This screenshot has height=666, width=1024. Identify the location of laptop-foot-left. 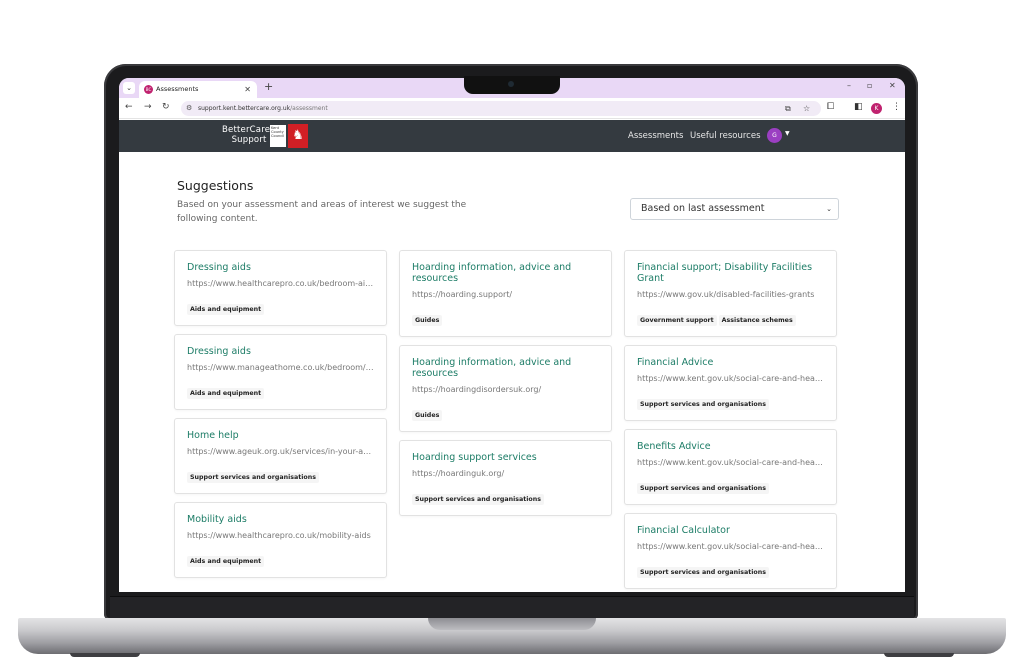
(105, 655).